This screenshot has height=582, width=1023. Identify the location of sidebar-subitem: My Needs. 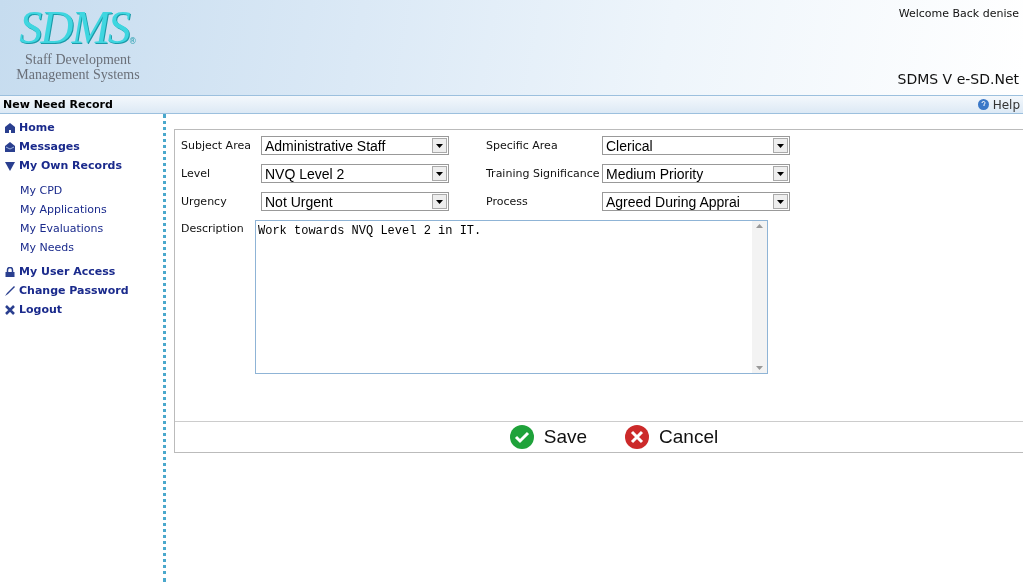
(81, 247).